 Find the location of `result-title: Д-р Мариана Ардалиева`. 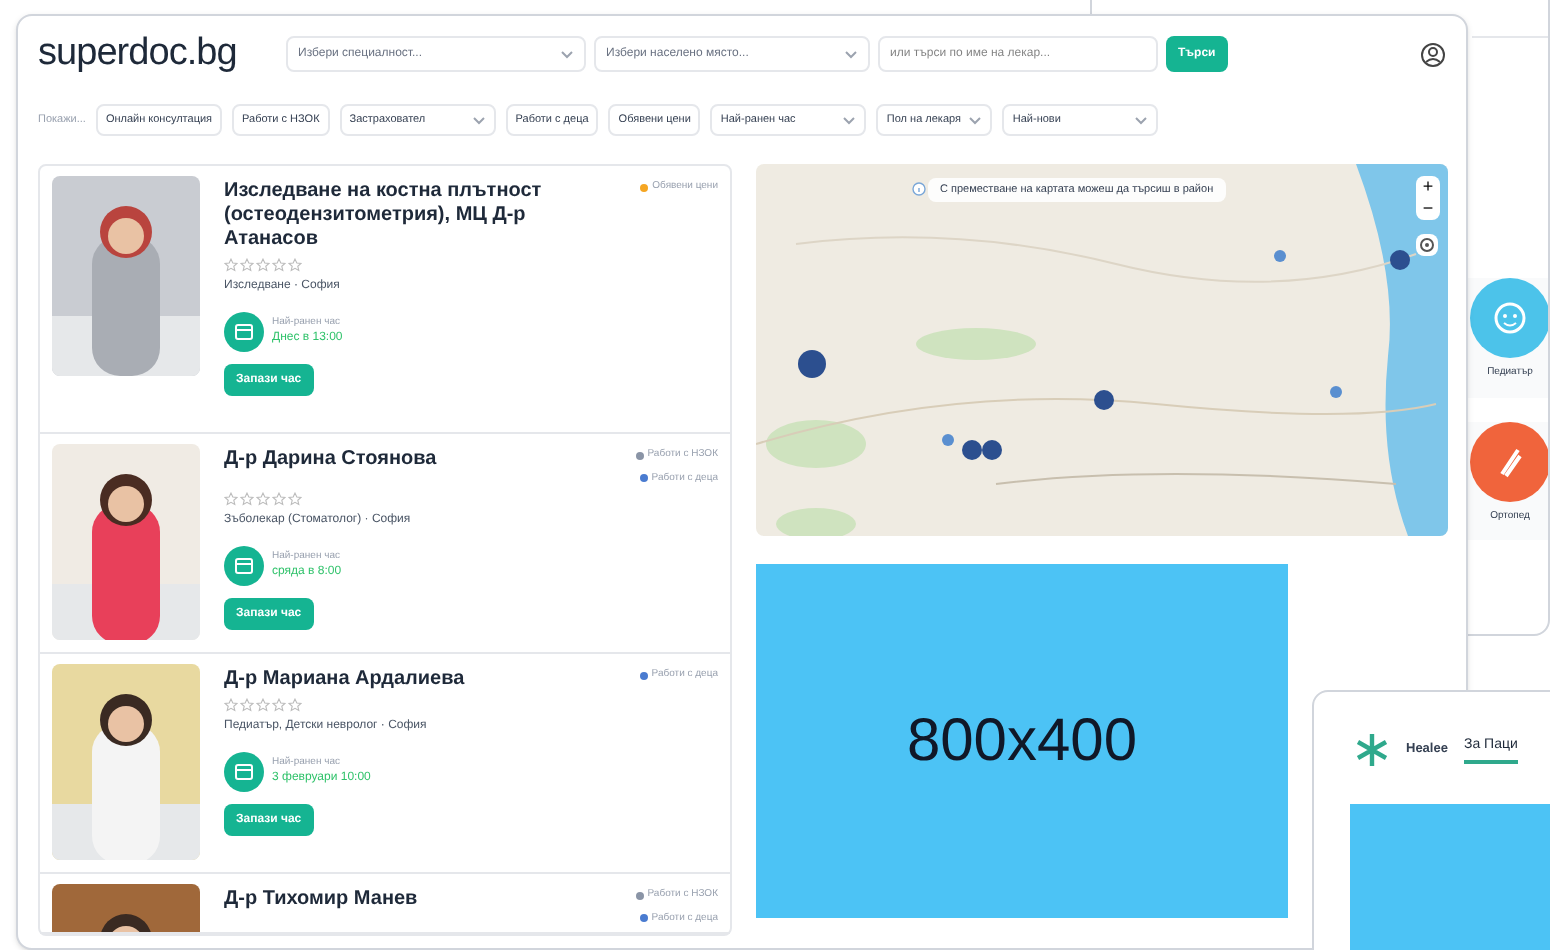

result-title: Д-р Мариана Ардалиева is located at coordinates (414, 680).